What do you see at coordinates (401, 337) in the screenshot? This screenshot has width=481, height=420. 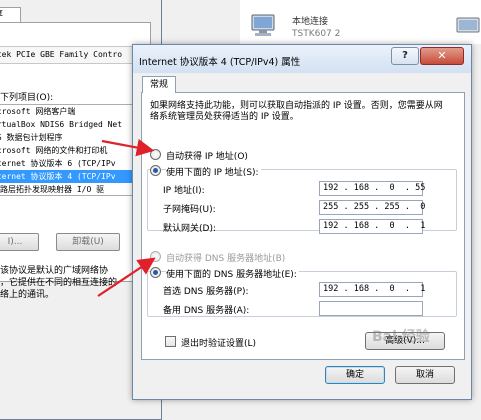 I see `watermark: Bai 经验` at bounding box center [401, 337].